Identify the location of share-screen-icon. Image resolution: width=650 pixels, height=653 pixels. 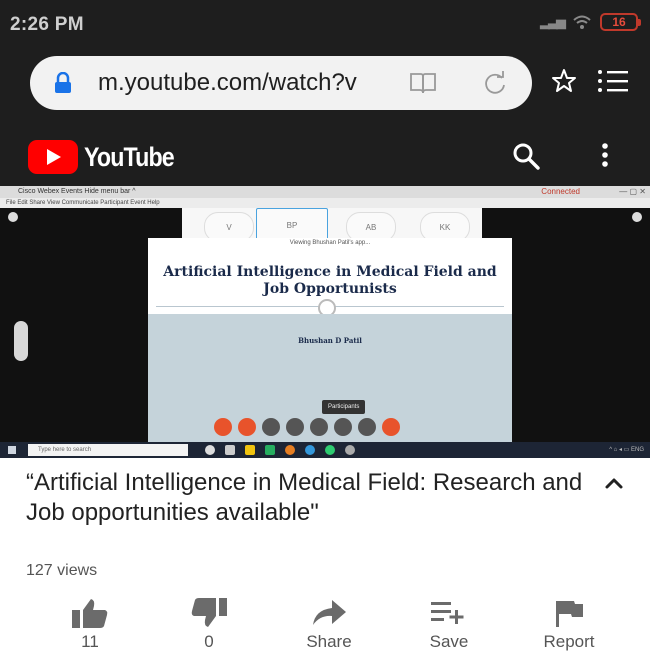
(271, 427).